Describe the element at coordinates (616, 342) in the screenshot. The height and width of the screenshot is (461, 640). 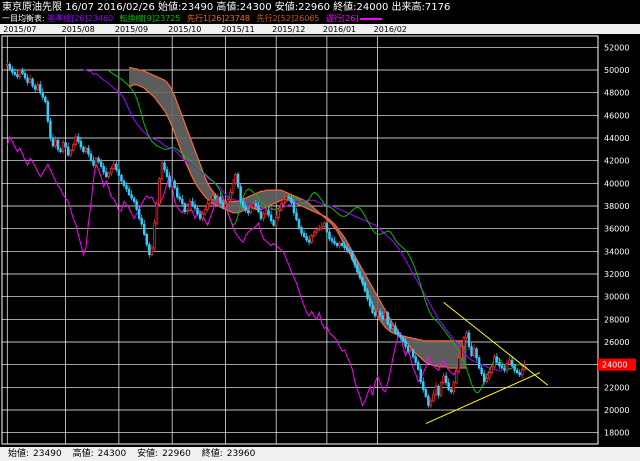
I see `y-tick-26000: 26000` at that location.